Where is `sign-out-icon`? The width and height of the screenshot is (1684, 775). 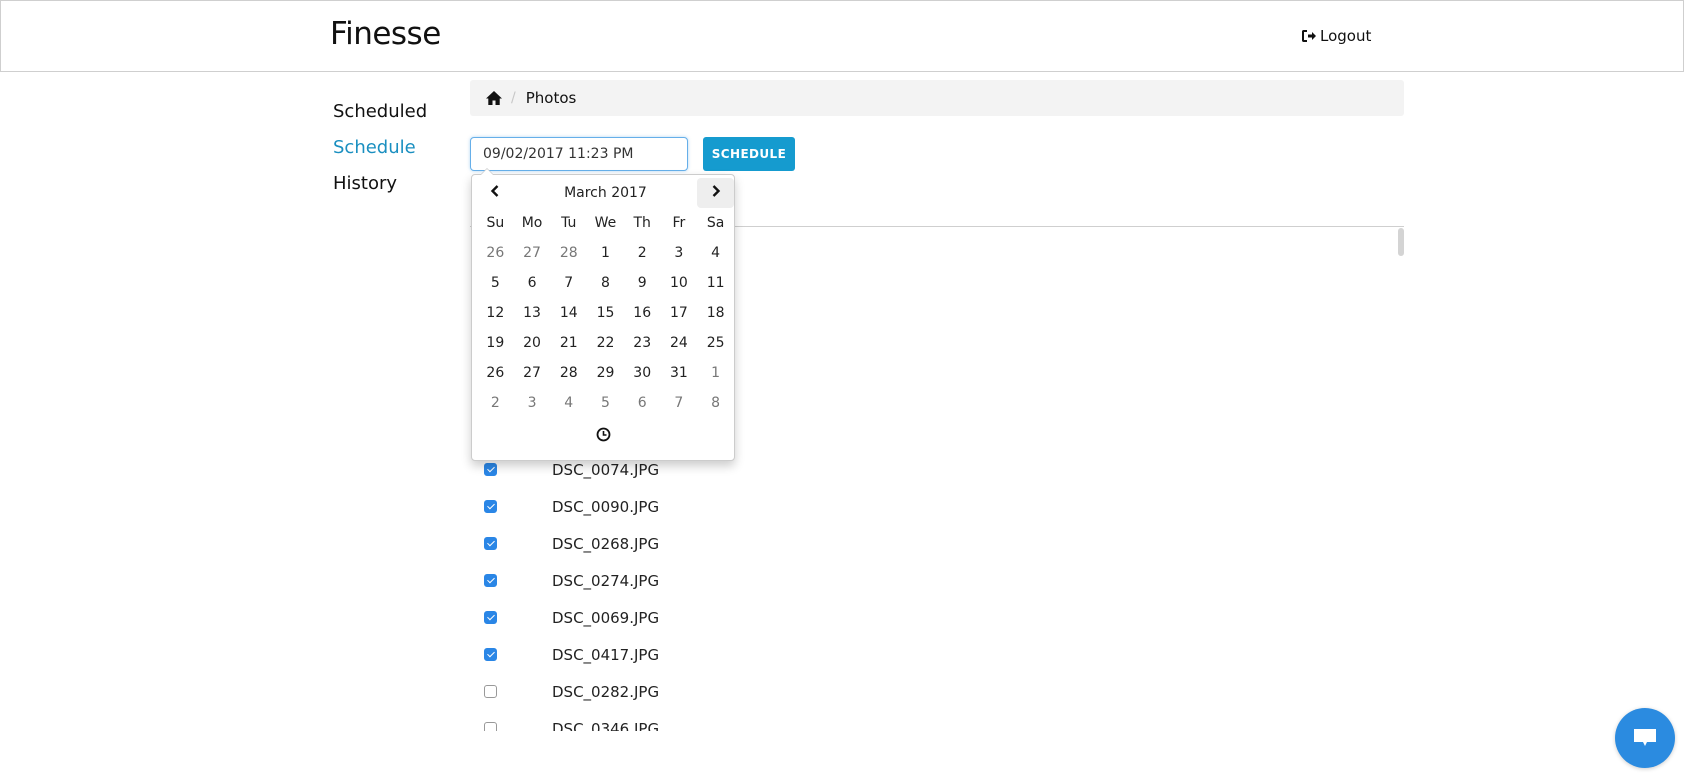 sign-out-icon is located at coordinates (1309, 36).